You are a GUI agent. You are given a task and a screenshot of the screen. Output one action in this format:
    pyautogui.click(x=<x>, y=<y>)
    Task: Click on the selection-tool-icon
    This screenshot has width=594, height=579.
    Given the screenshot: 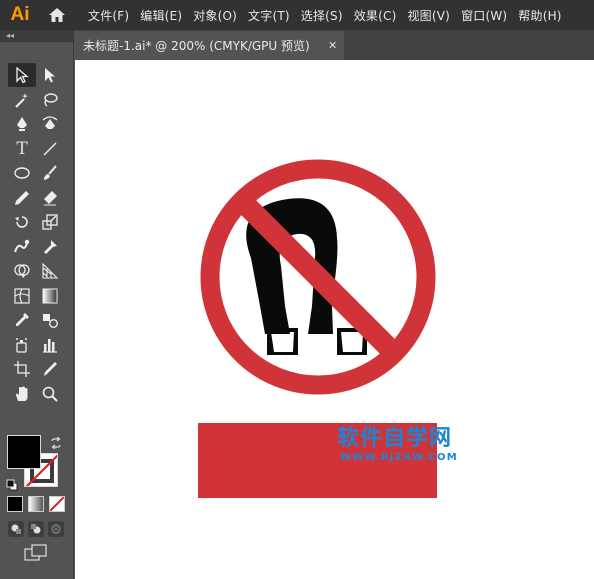 What is the action you would take?
    pyautogui.click(x=22, y=75)
    